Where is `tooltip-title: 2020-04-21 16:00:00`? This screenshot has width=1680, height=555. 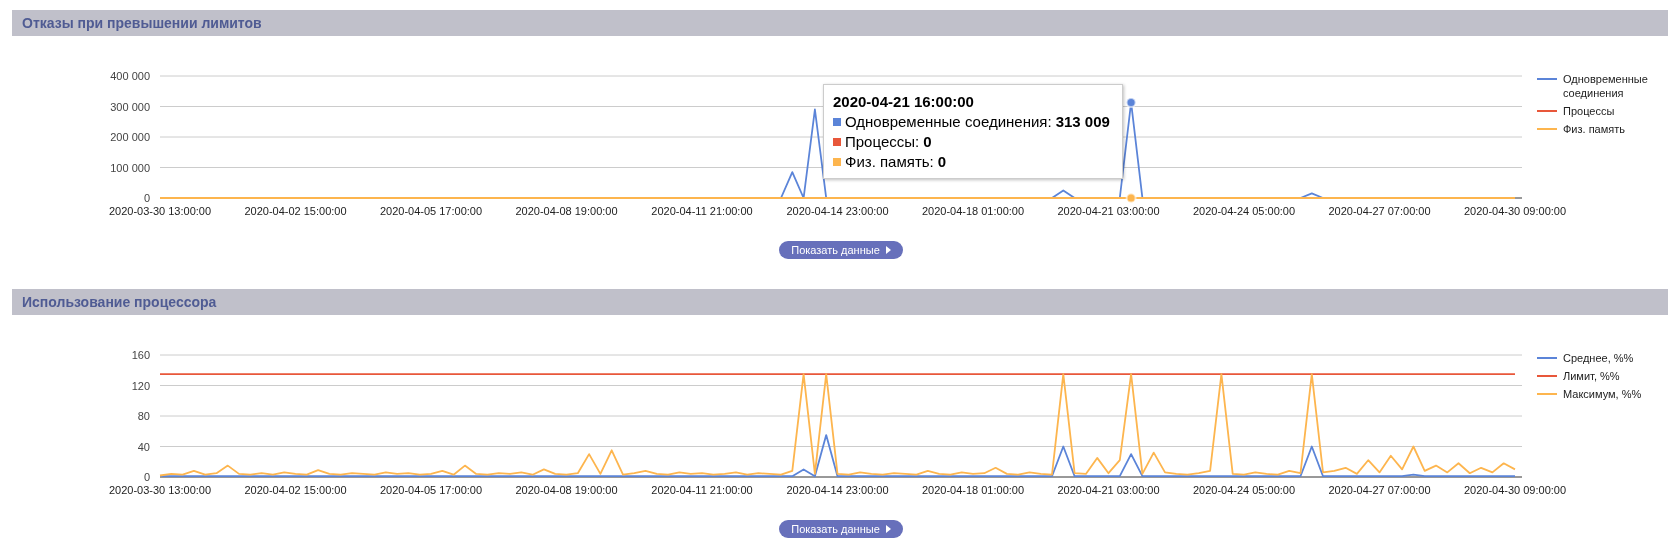 tooltip-title: 2020-04-21 16:00:00 is located at coordinates (904, 101).